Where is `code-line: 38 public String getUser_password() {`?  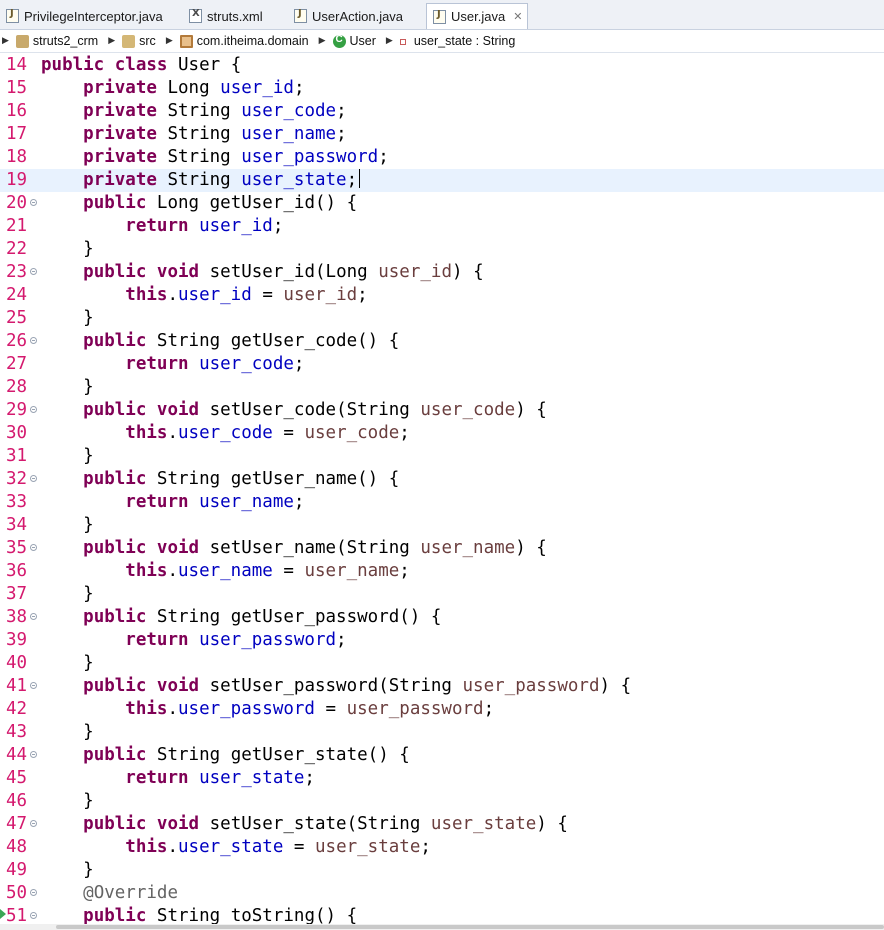 code-line: 38 public String getUser_password() { is located at coordinates (442, 617).